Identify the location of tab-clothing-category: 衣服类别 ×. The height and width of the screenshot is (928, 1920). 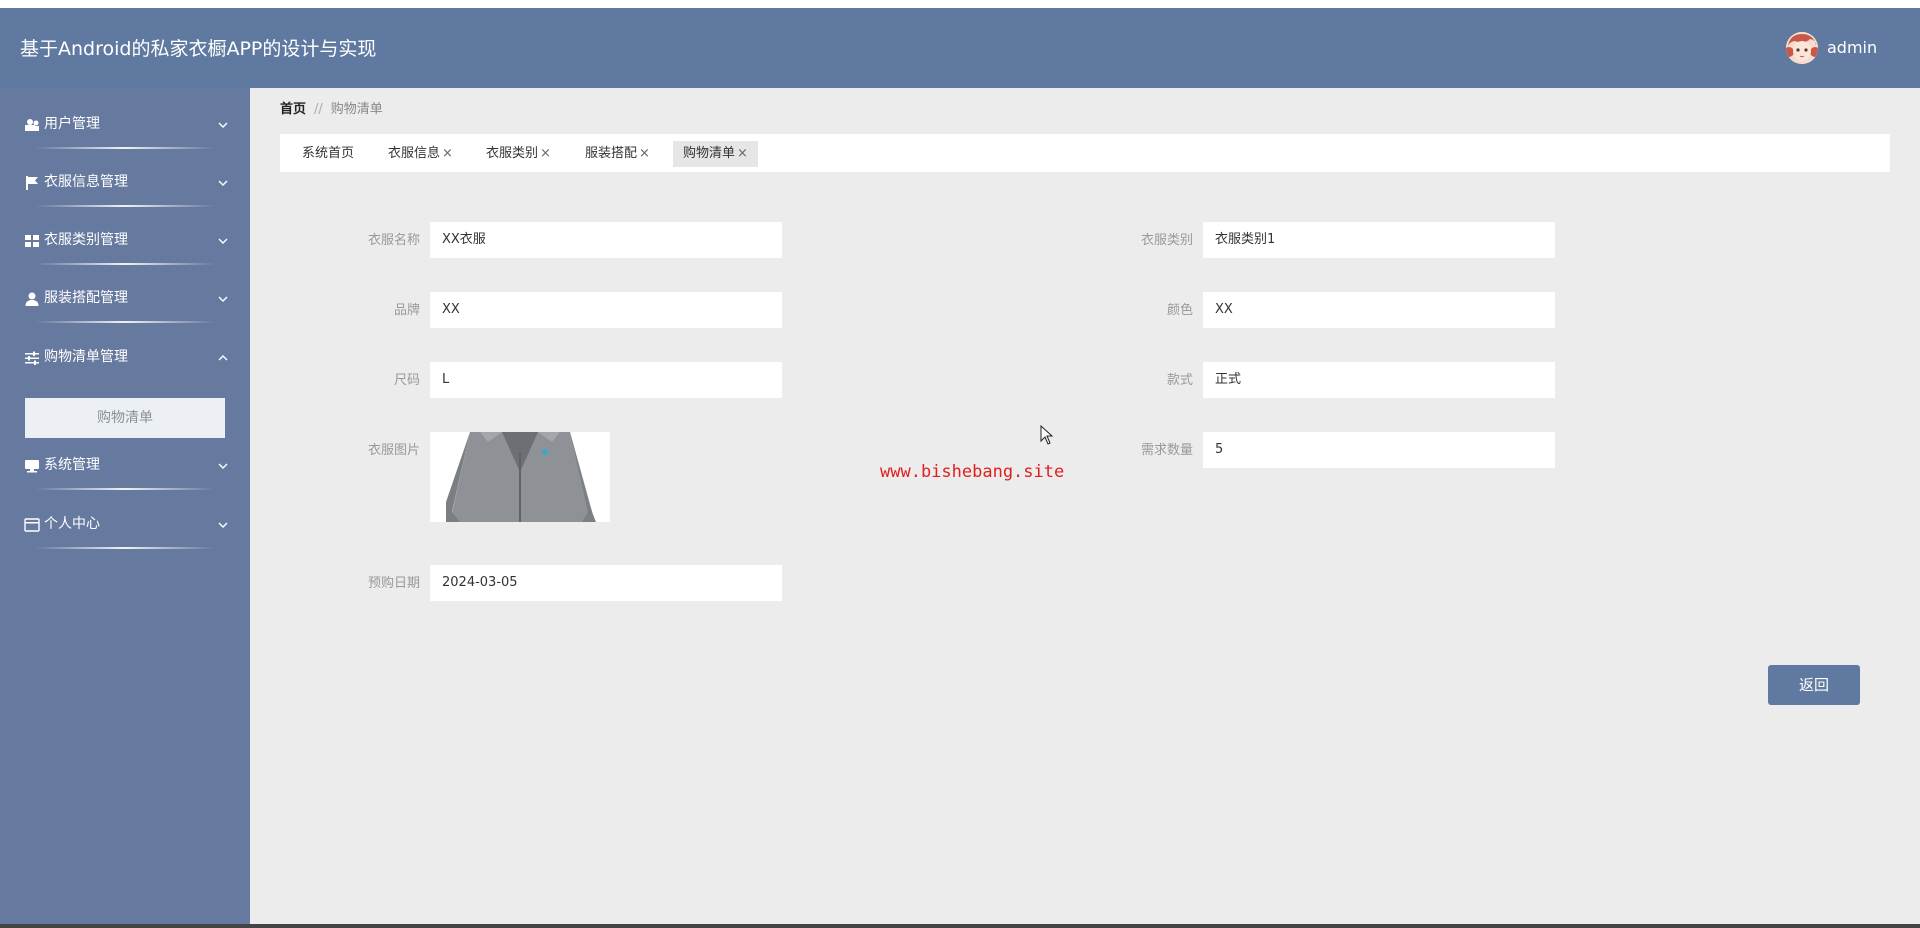
(518, 154).